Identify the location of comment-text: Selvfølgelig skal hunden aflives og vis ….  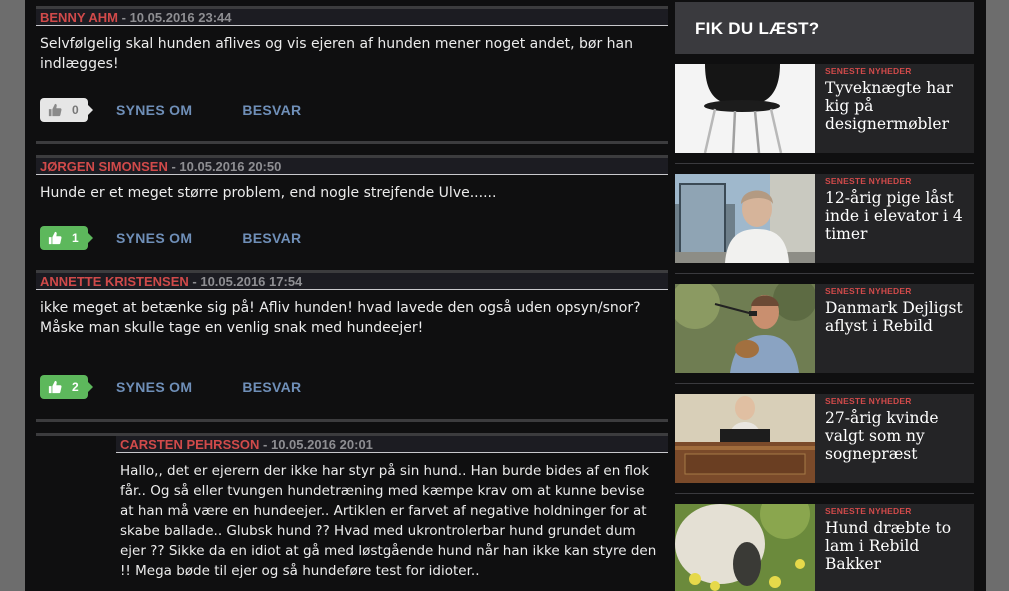
(336, 54).